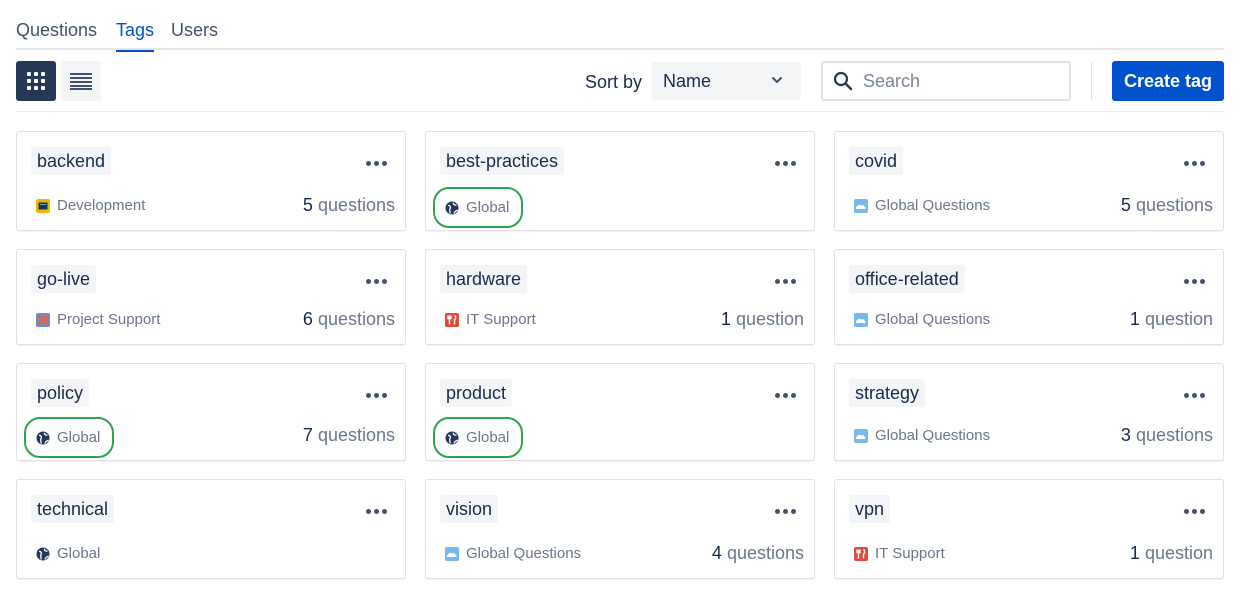 The image size is (1244, 608). What do you see at coordinates (876, 161) in the screenshot?
I see `tag-name: covid` at bounding box center [876, 161].